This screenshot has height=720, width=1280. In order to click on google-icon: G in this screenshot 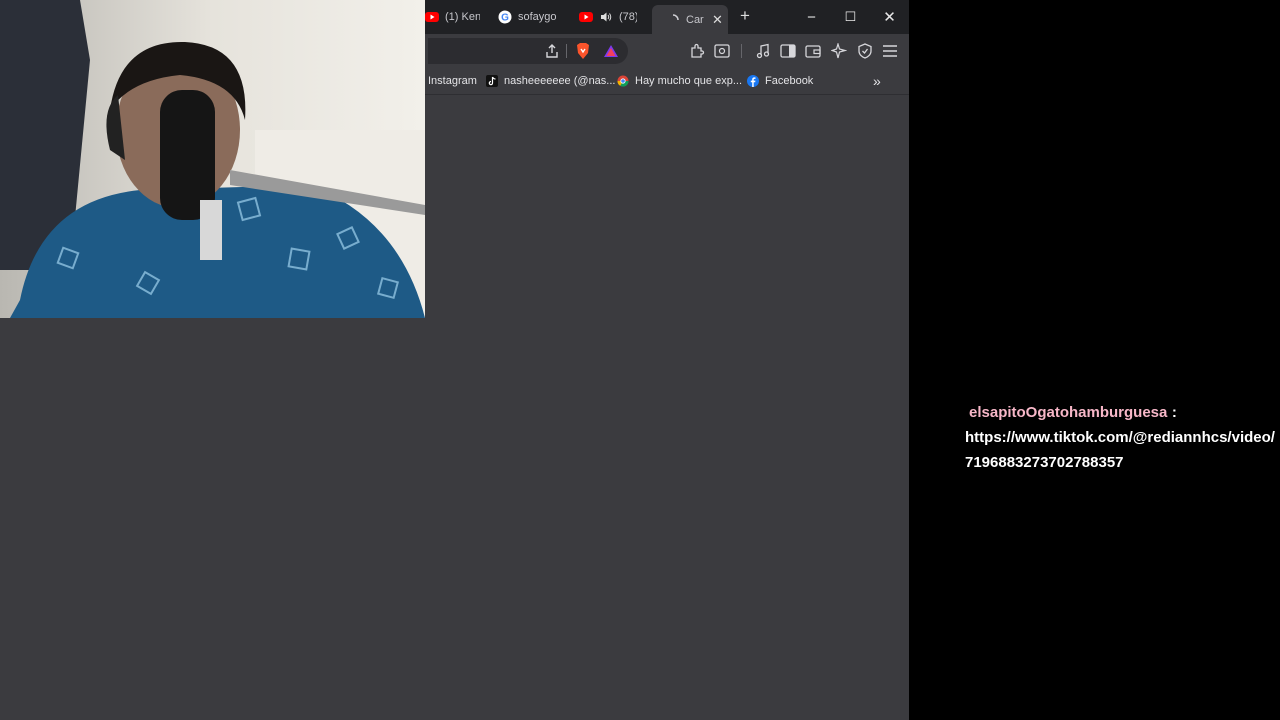, I will do `click(505, 17)`.